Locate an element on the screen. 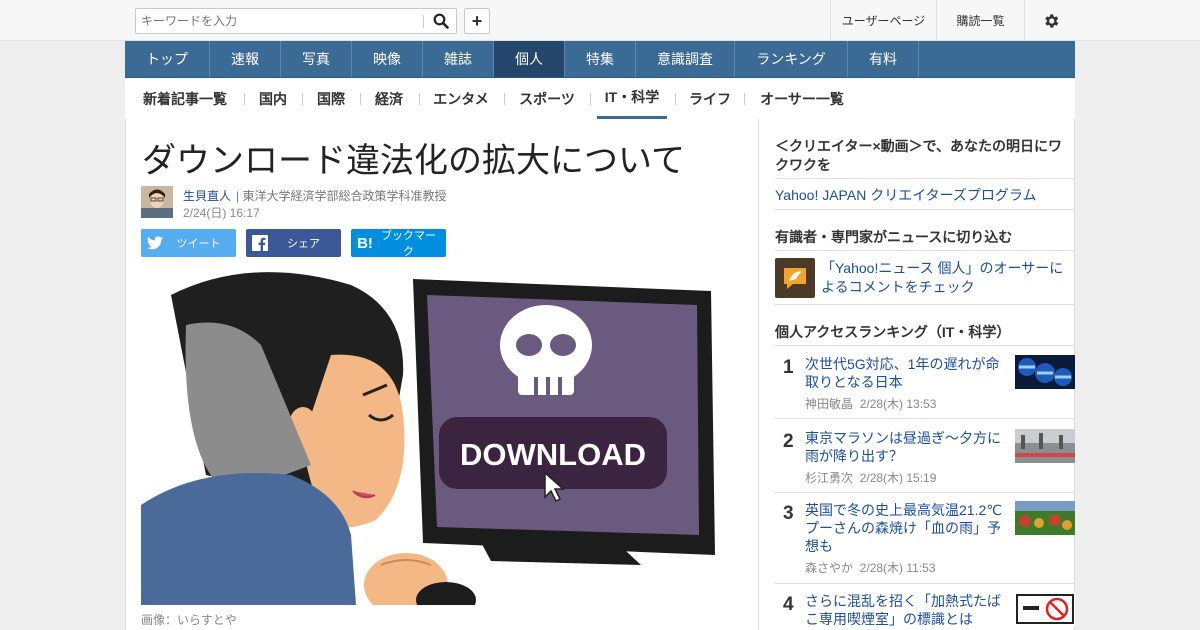  quill-icon is located at coordinates (795, 278).